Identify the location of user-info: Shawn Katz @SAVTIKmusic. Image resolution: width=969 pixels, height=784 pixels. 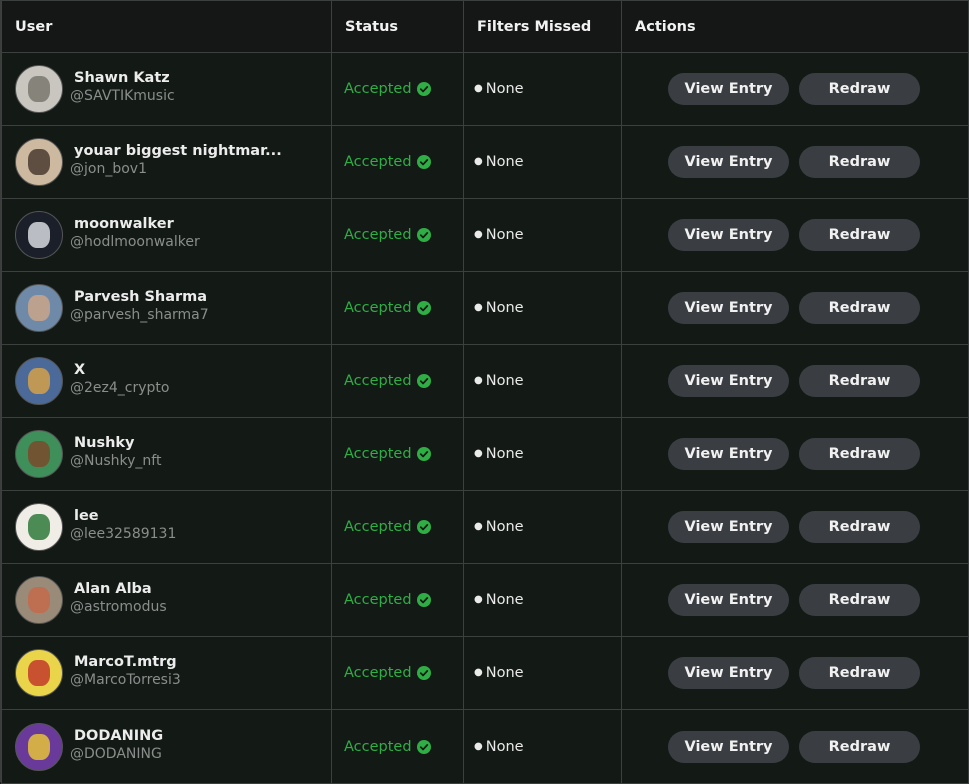
(166, 89).